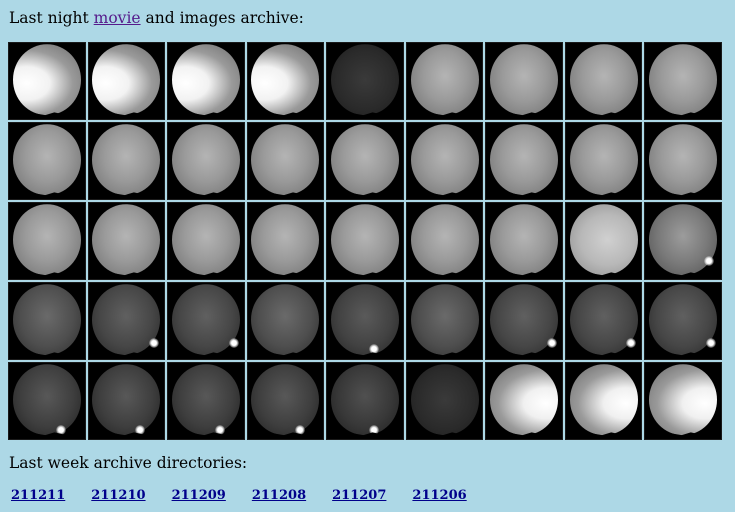  Describe the element at coordinates (279, 496) in the screenshot. I see `directory-link: 211208` at that location.